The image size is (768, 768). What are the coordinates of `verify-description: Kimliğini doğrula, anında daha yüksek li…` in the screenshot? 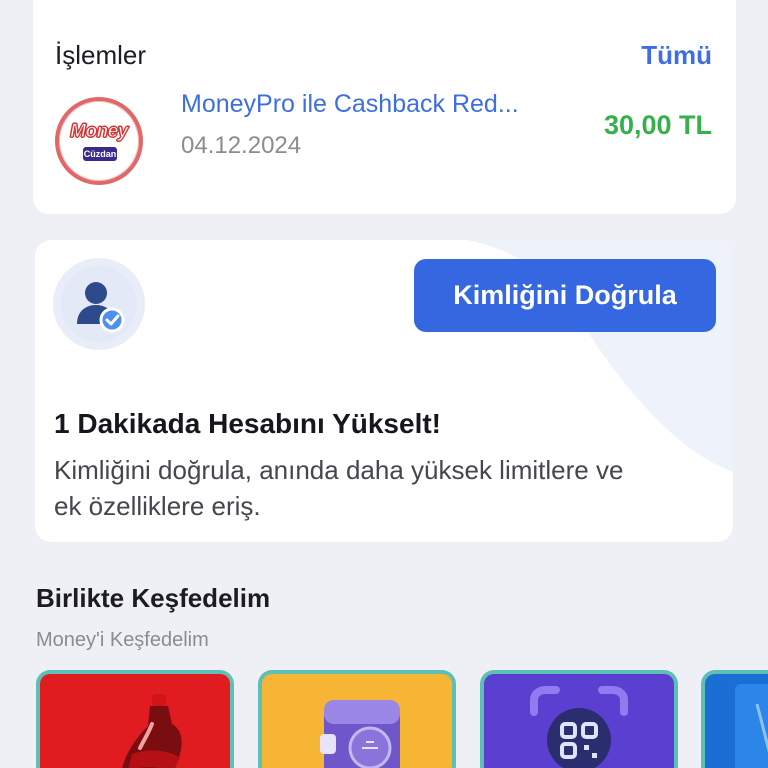 It's located at (339, 488).